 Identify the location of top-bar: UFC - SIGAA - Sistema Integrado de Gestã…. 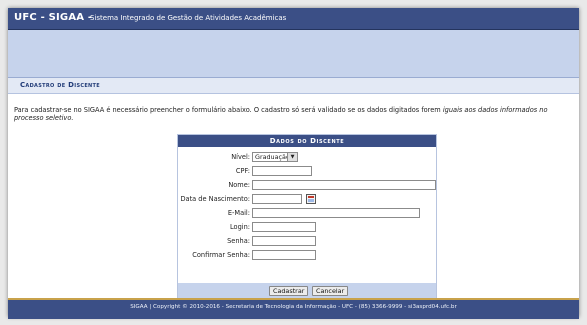
(293, 19).